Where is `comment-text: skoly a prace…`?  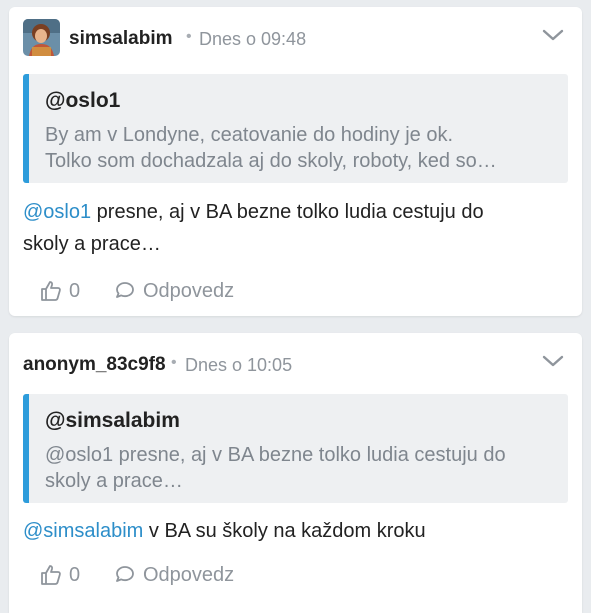 comment-text: skoly a prace… is located at coordinates (92, 244).